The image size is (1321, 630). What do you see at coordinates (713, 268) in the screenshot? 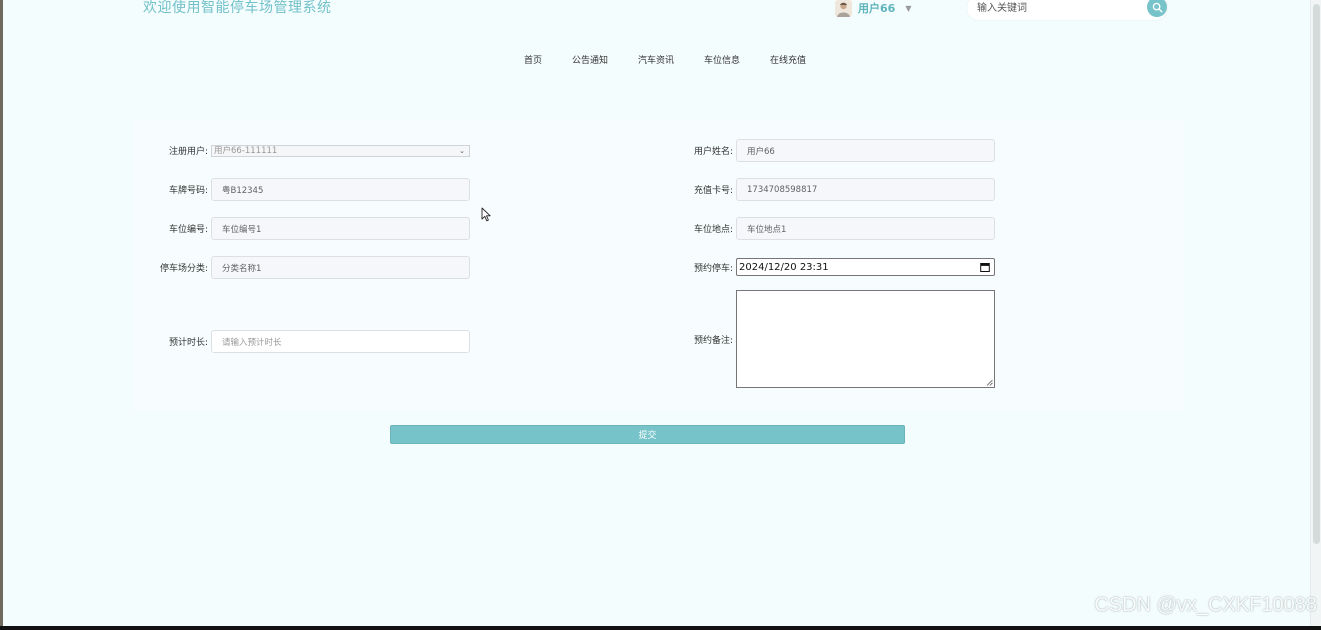
I see `reserve-time-label: 预约停车:` at bounding box center [713, 268].